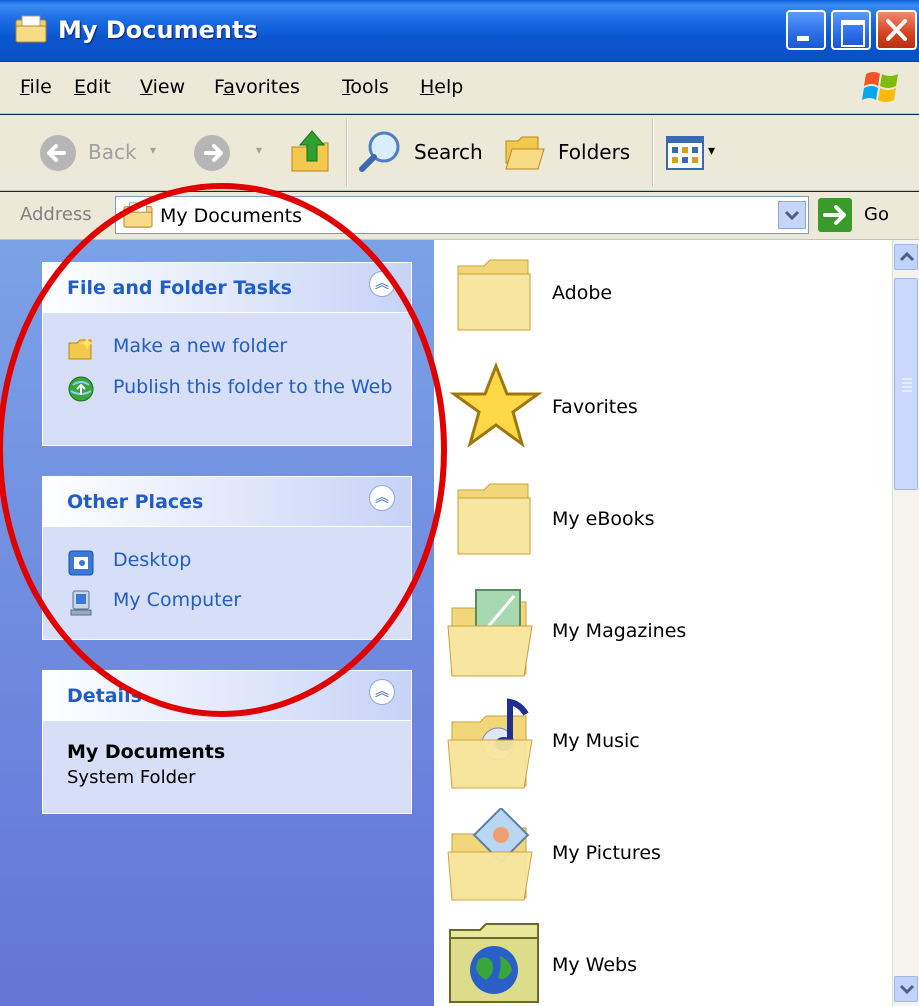  Describe the element at coordinates (257, 87) in the screenshot. I see `menu-favorites: Favorites` at that location.